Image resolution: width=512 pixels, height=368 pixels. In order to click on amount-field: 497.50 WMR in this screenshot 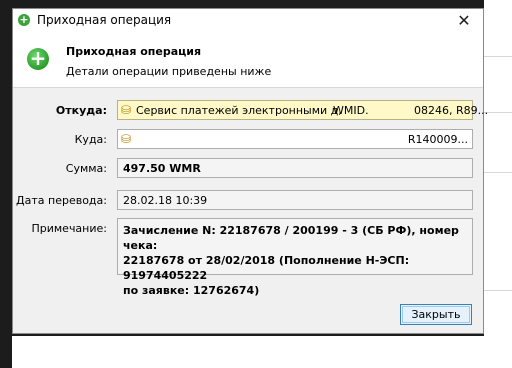, I will do `click(295, 168)`.